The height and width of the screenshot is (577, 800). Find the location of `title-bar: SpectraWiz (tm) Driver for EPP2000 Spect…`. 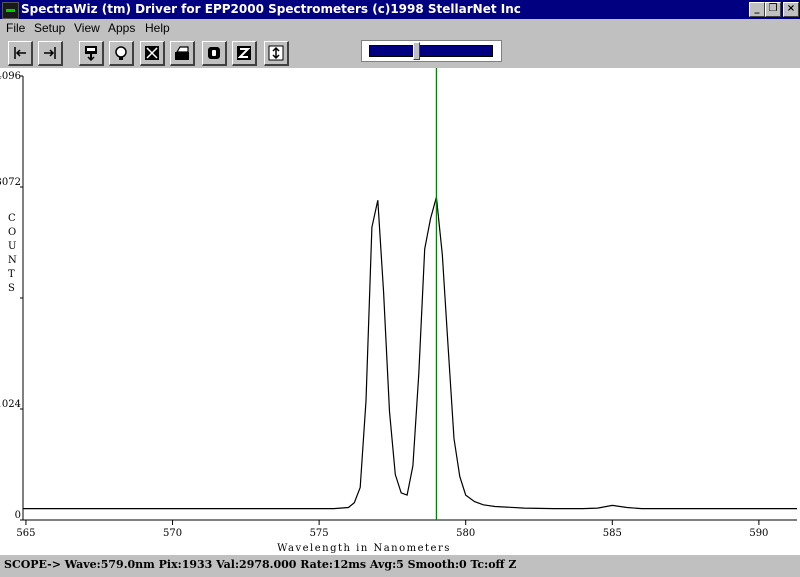

title-bar: SpectraWiz (tm) Driver for EPP2000 Spect… is located at coordinates (400, 9).